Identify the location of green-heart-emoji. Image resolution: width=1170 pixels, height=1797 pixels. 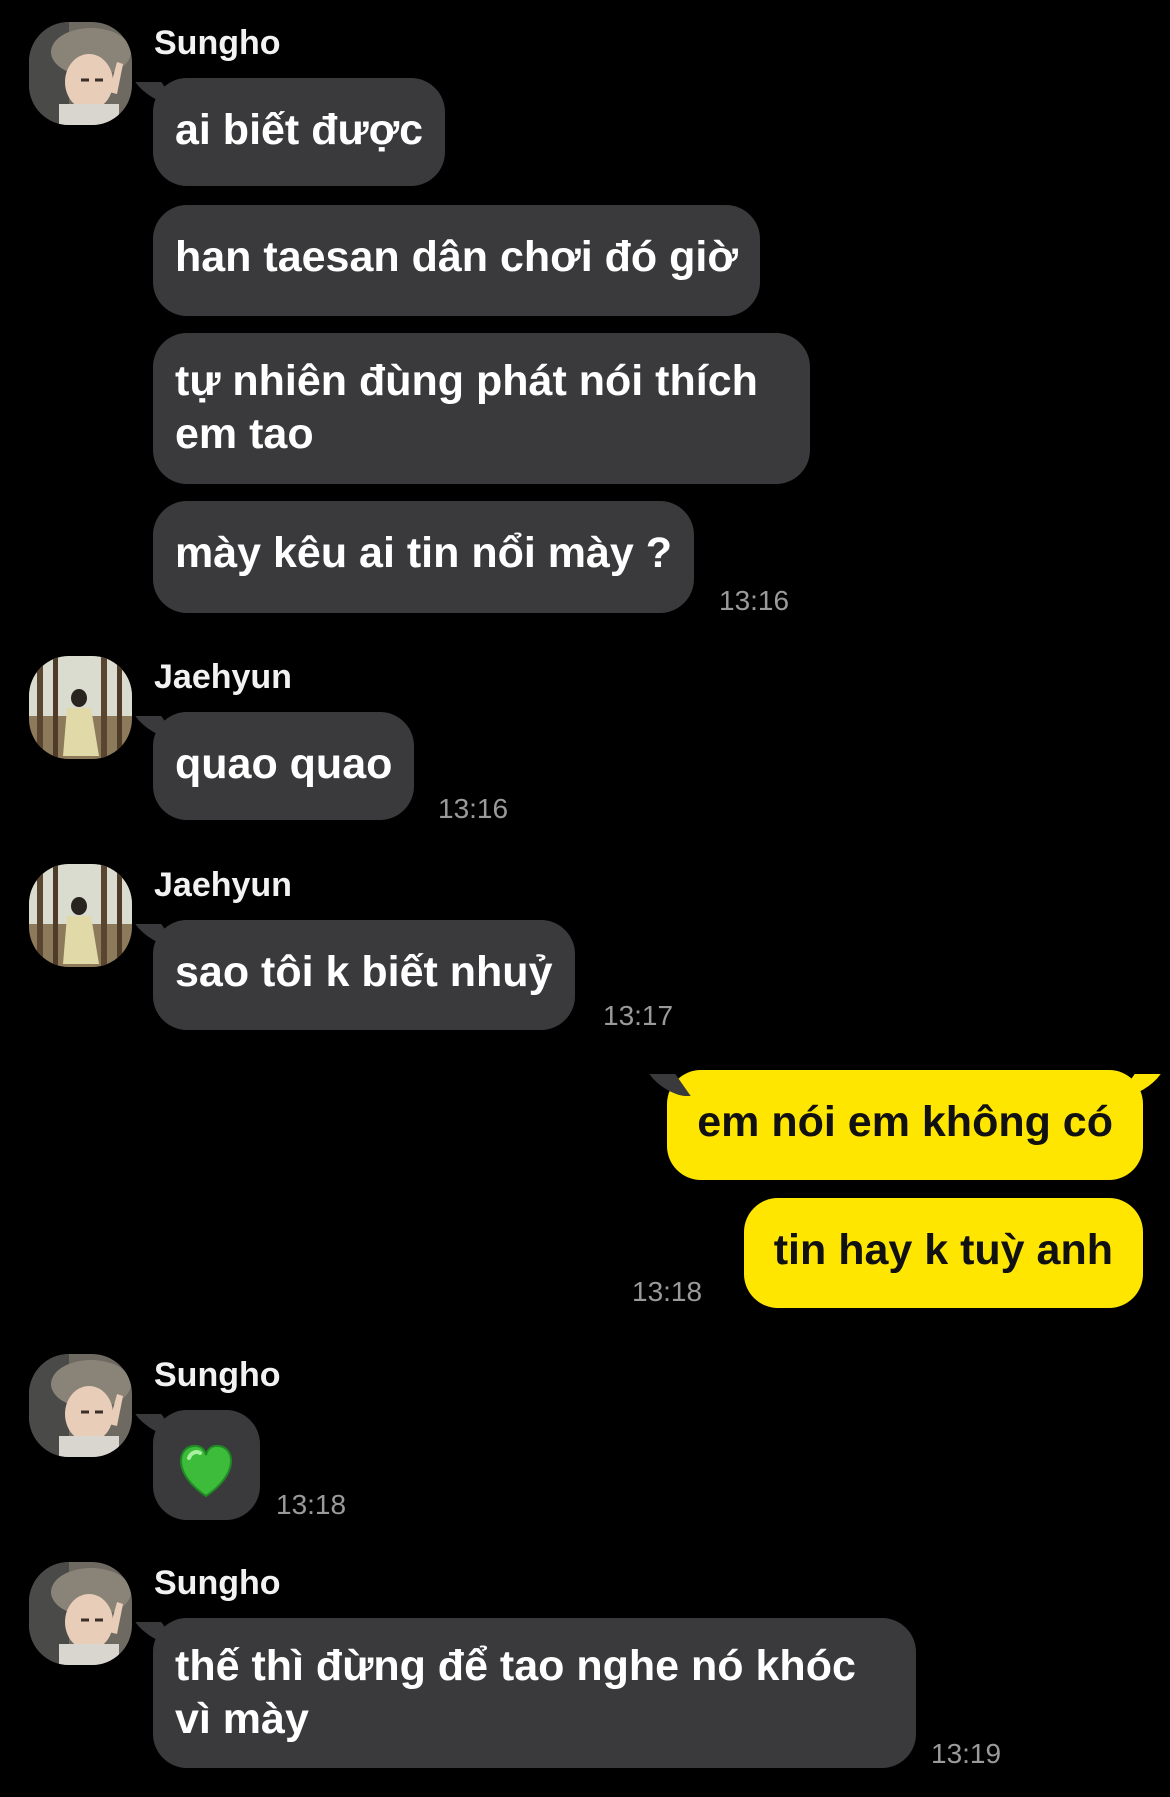
(206, 1471).